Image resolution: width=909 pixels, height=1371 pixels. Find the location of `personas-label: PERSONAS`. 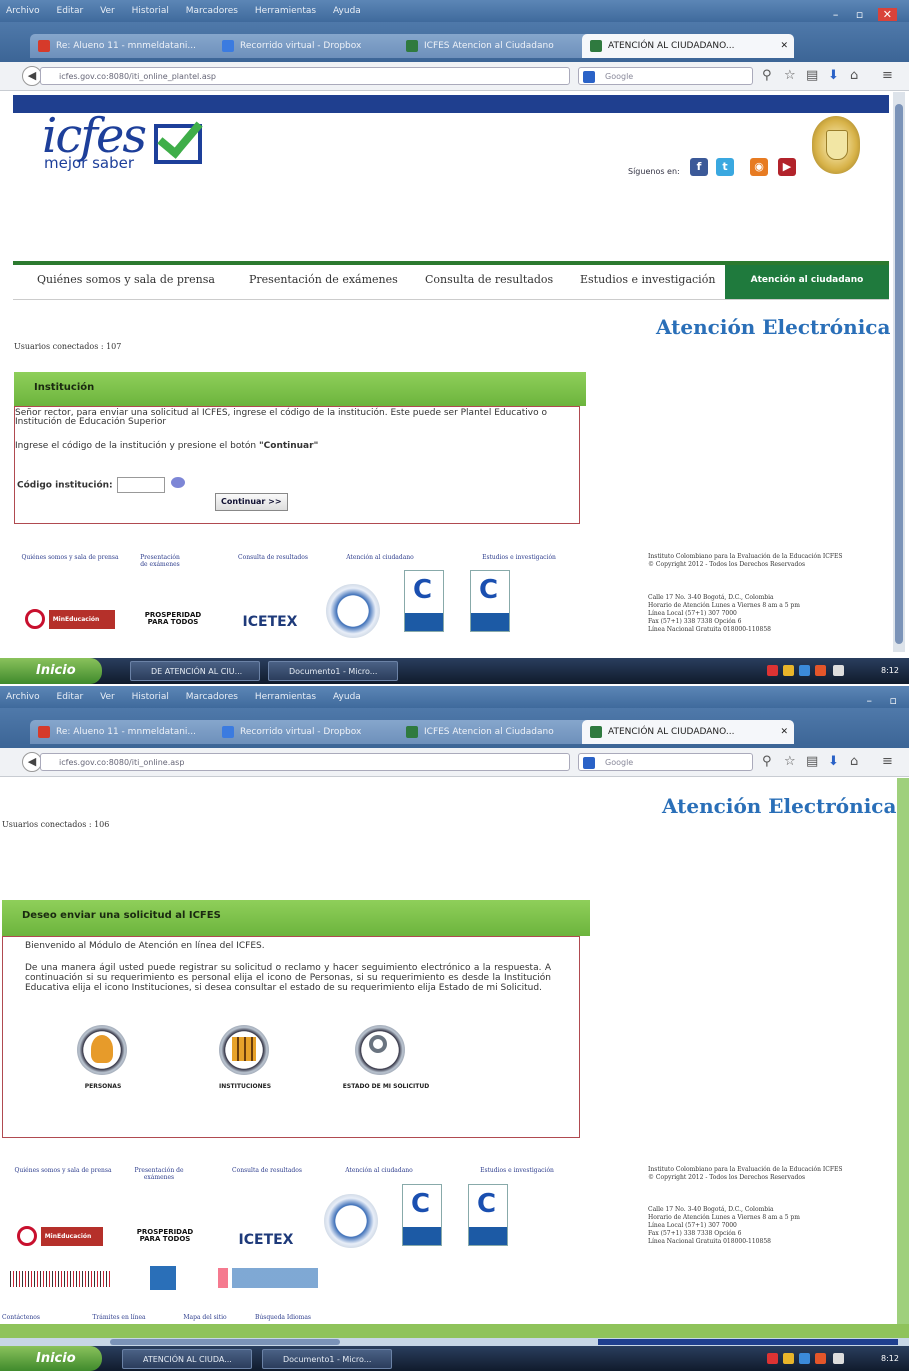

personas-label: PERSONAS is located at coordinates (103, 1086).